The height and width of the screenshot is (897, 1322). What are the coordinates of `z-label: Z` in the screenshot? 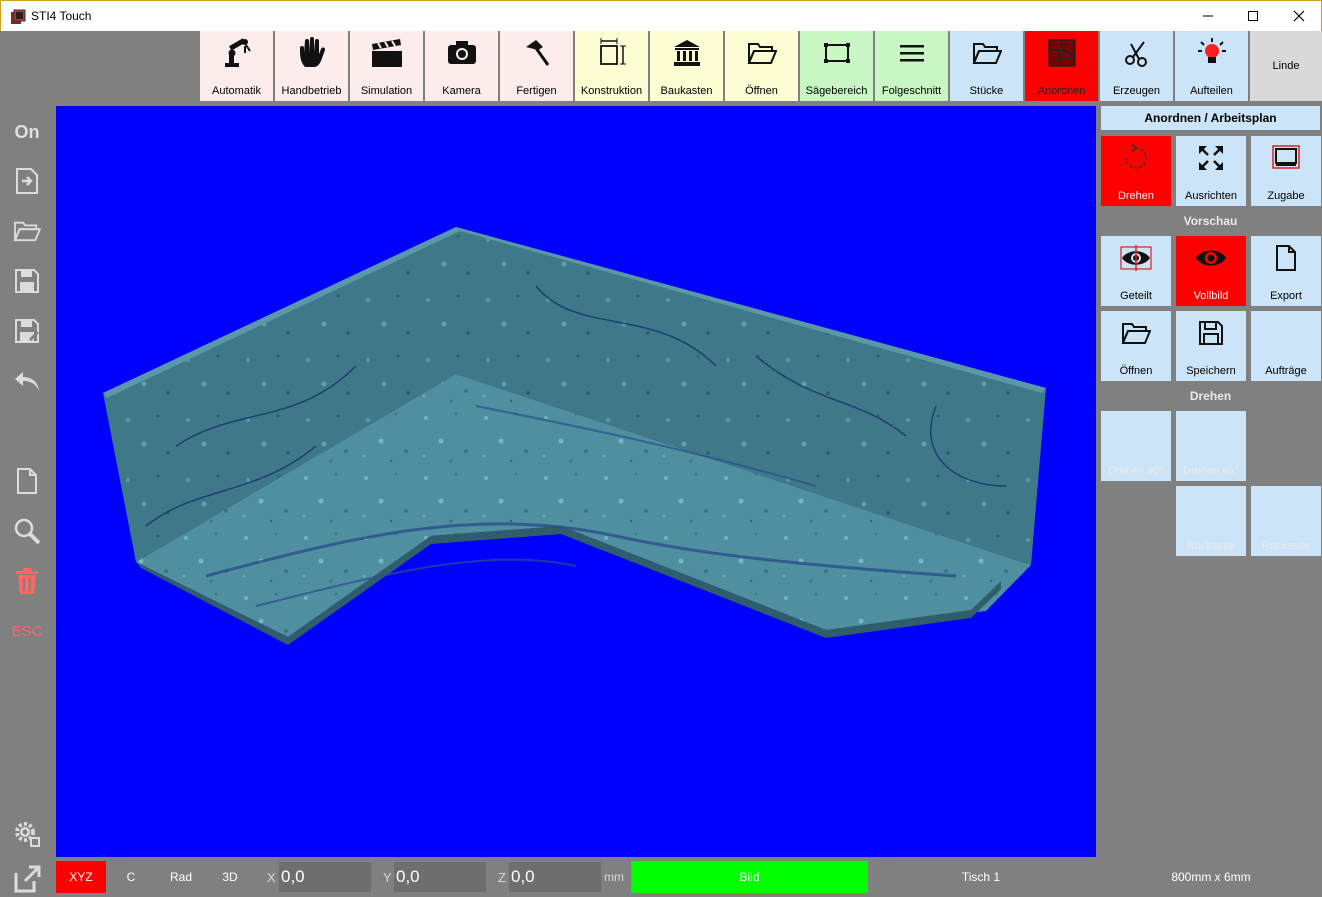 It's located at (502, 877).